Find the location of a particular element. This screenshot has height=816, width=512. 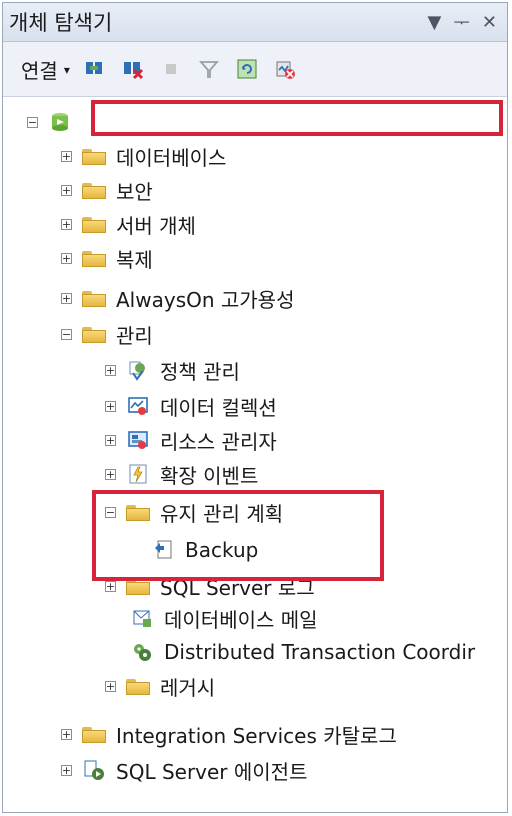

title-bar: 개체 탐색기 ▼ ᅮ ✕ is located at coordinates (255, 22).